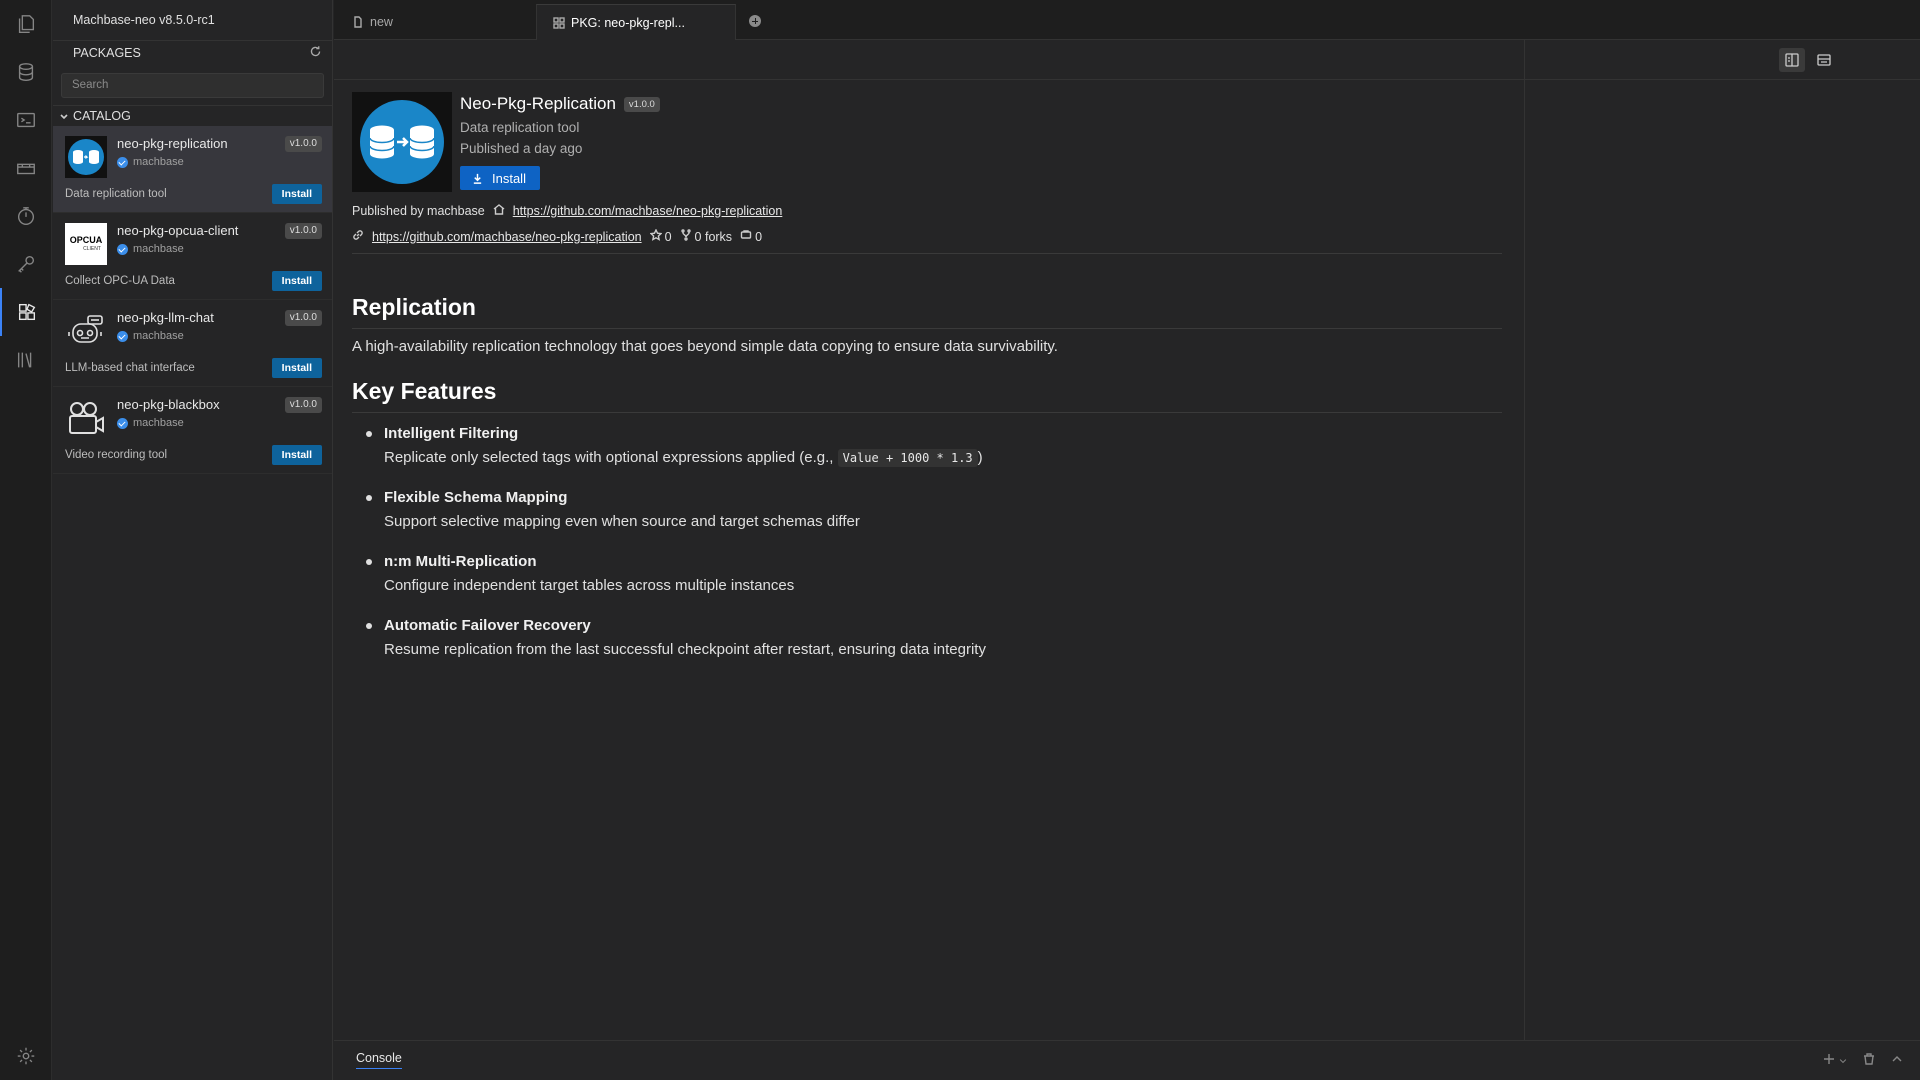 The image size is (1920, 1080). Describe the element at coordinates (192, 20) in the screenshot. I see `app-title: Machbase-neo v8.5.0-rc1` at that location.